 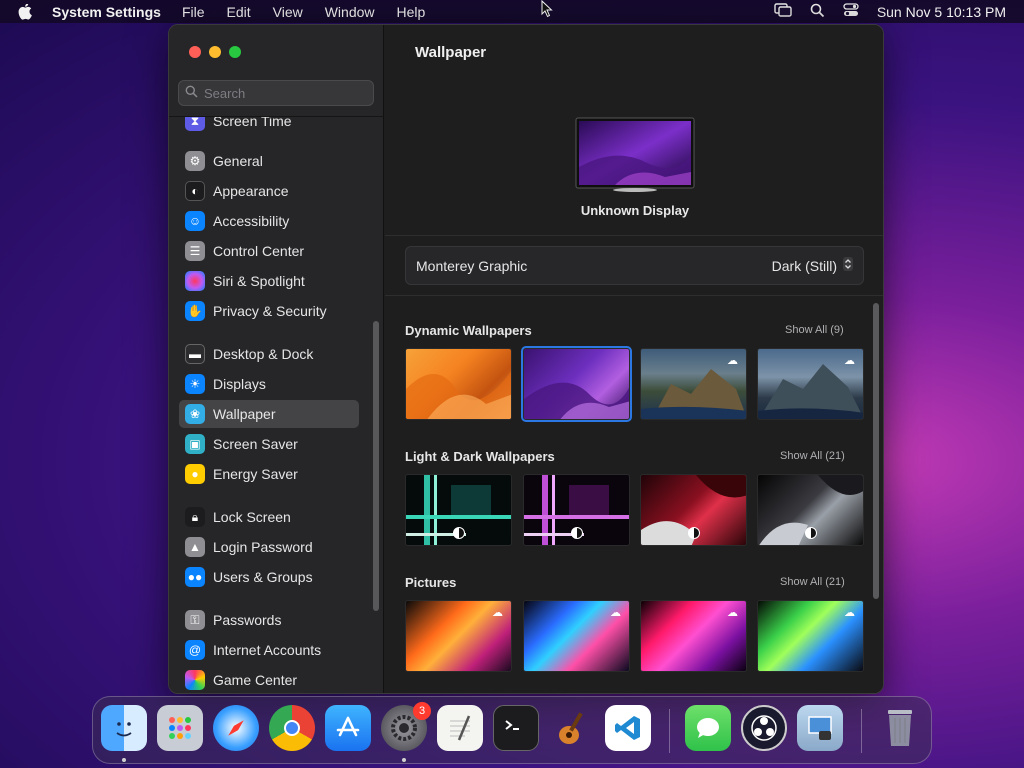 I want to click on dock-terminal-icon, so click(x=516, y=728).